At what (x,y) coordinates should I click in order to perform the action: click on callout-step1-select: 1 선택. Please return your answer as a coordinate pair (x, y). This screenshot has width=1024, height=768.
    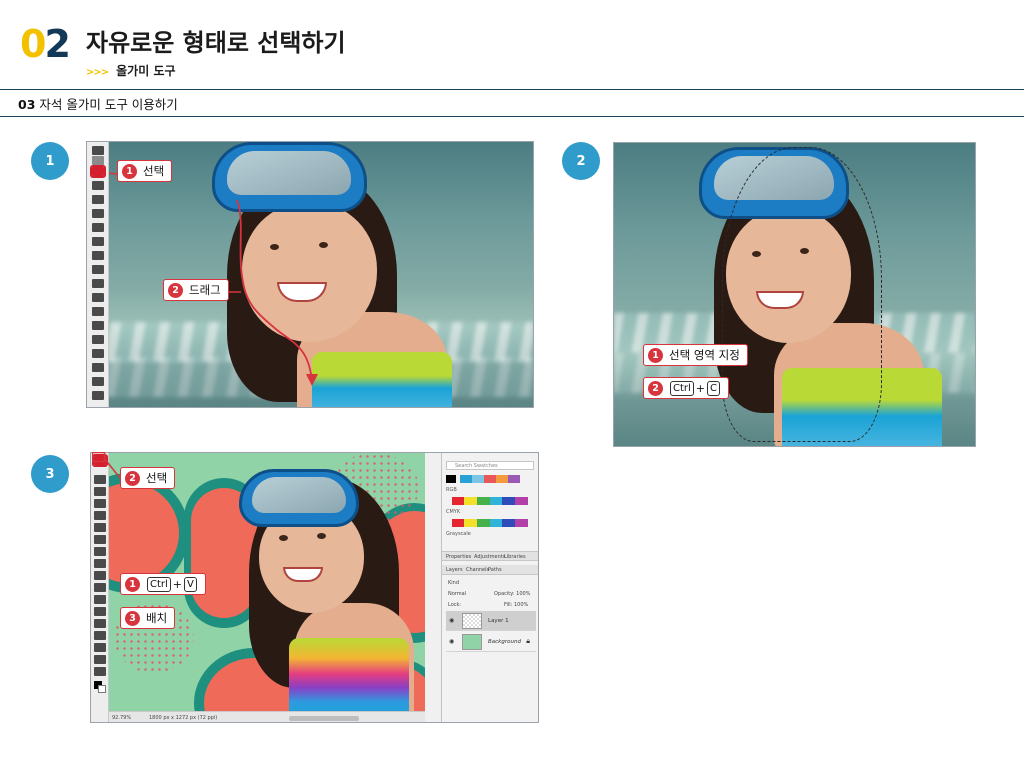
    Looking at the image, I should click on (145, 171).